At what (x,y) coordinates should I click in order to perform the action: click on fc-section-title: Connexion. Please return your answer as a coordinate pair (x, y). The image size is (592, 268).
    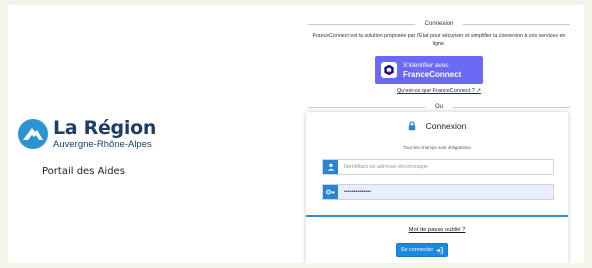
    Looking at the image, I should click on (439, 24).